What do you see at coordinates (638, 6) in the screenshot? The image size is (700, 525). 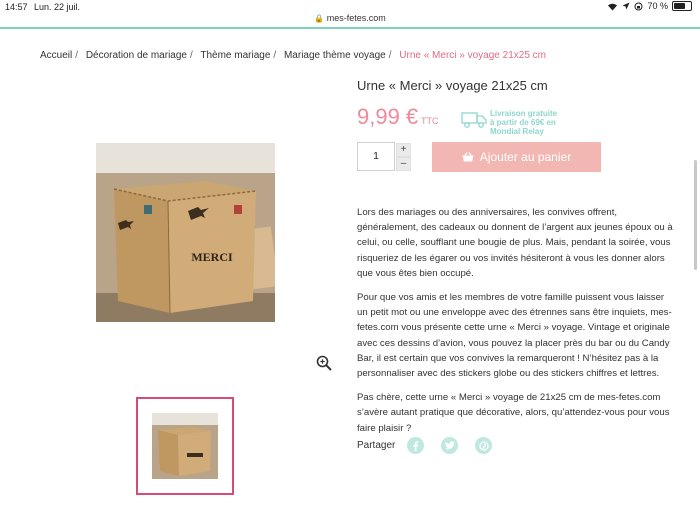 I see `rotation-lock-icon` at bounding box center [638, 6].